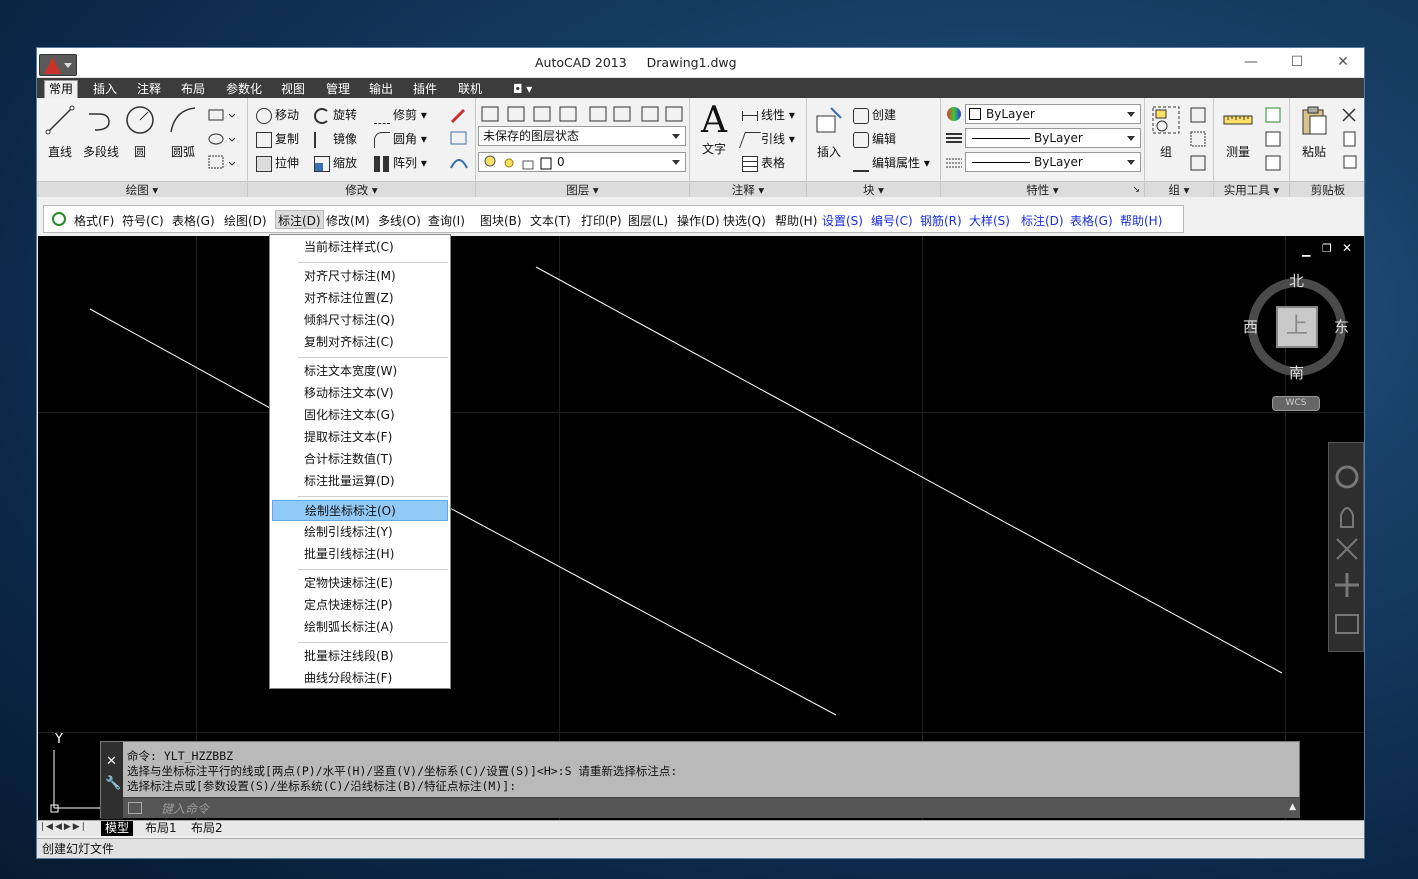 Image resolution: width=1418 pixels, height=879 pixels. Describe the element at coordinates (348, 220) in the screenshot. I see `menu-item-6: 修改(M)` at that location.